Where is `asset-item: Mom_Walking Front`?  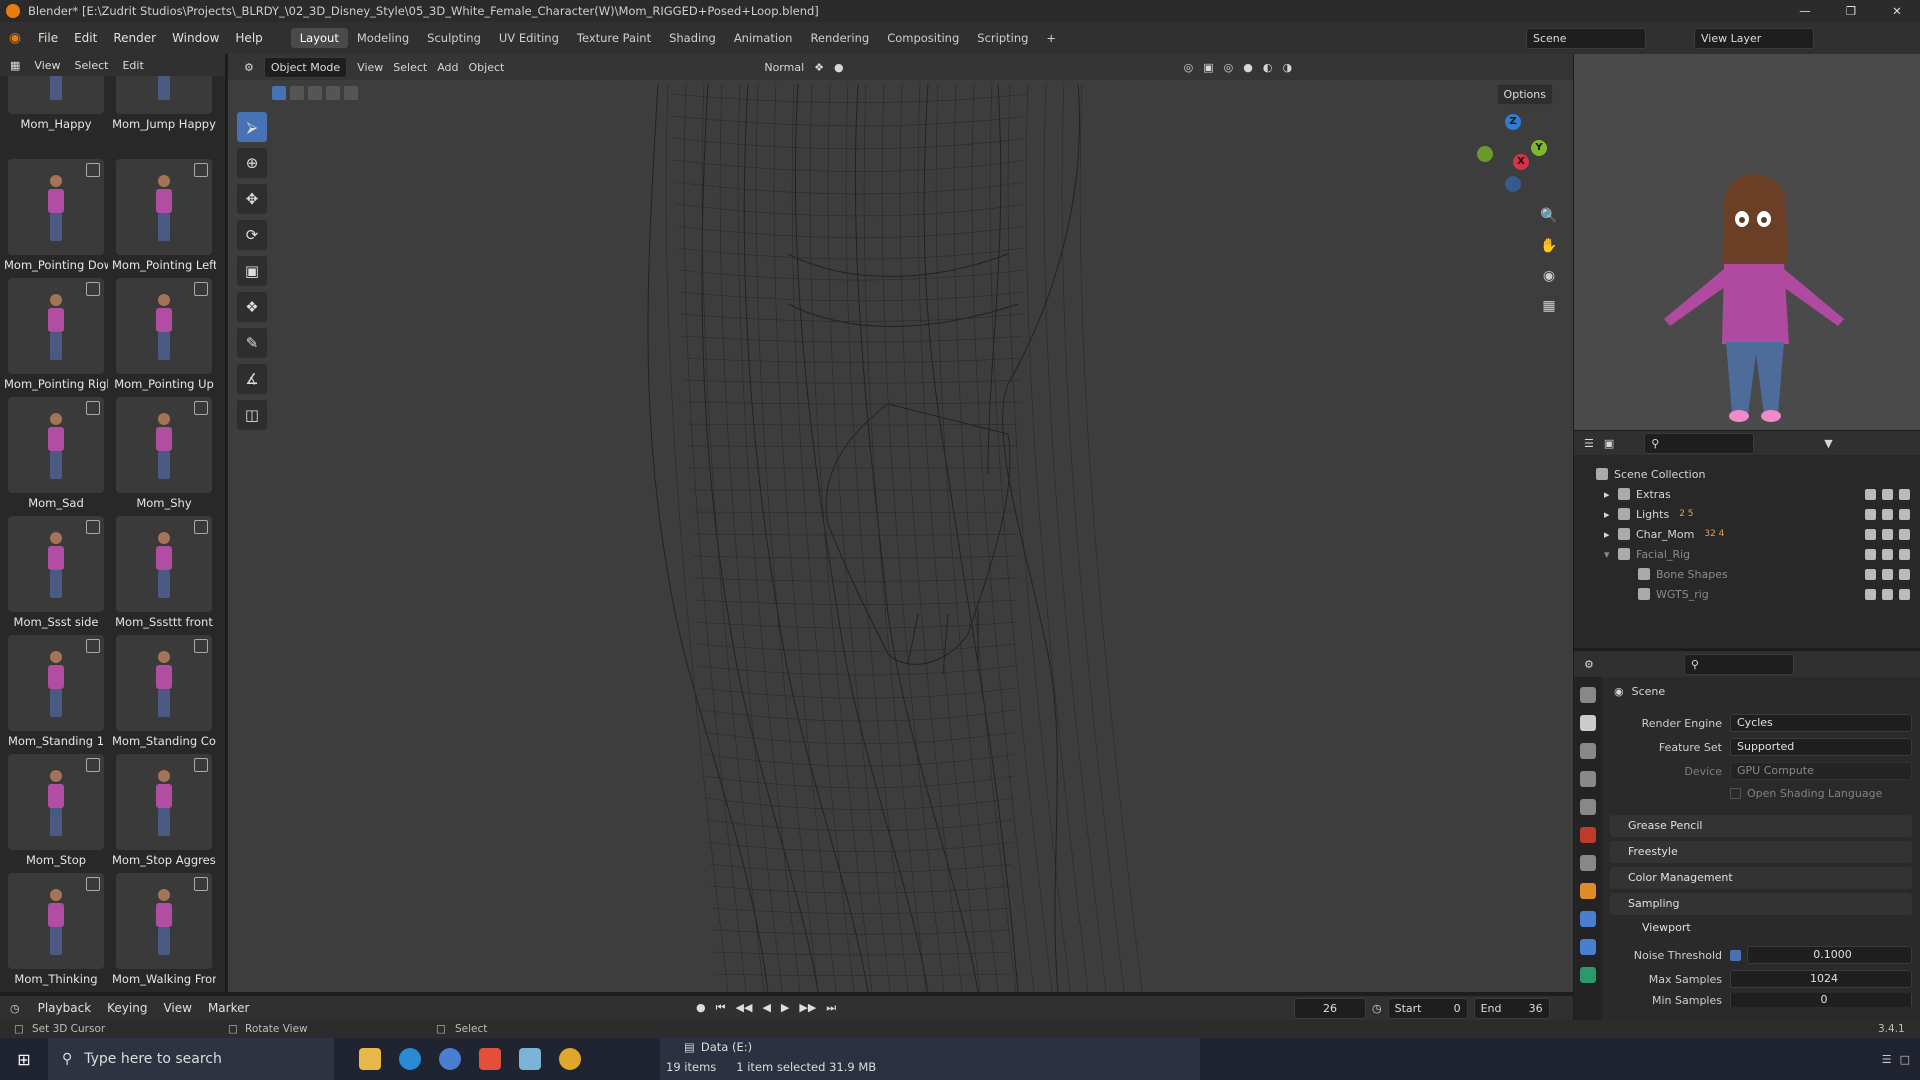
asset-item: Mom_Walking Front is located at coordinates (164, 929).